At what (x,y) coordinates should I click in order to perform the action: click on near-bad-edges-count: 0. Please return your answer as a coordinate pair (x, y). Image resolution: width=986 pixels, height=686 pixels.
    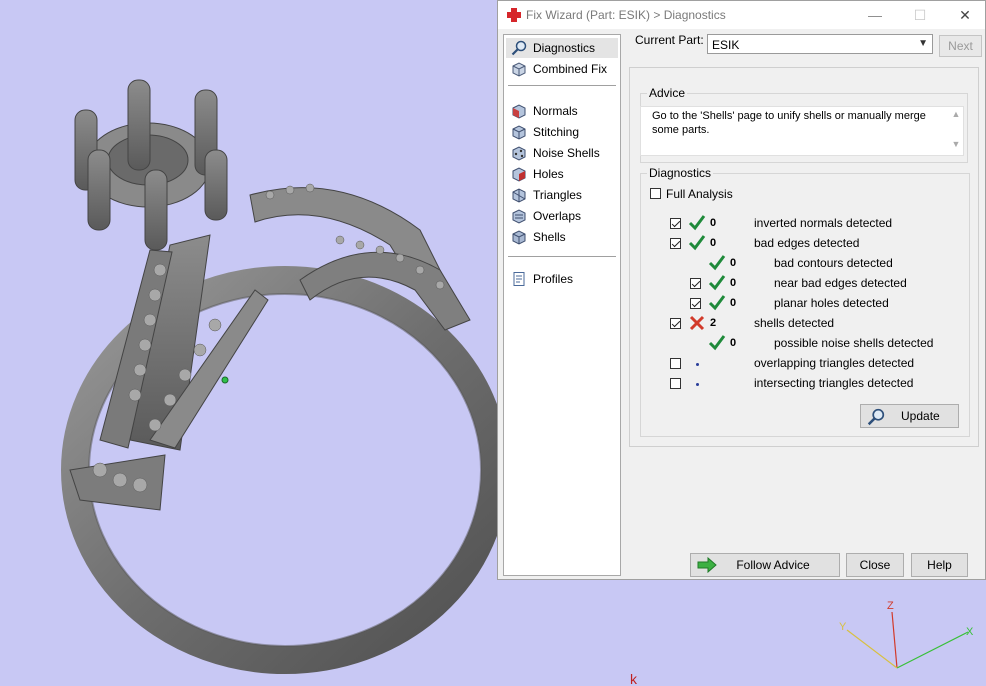
    Looking at the image, I should click on (733, 283).